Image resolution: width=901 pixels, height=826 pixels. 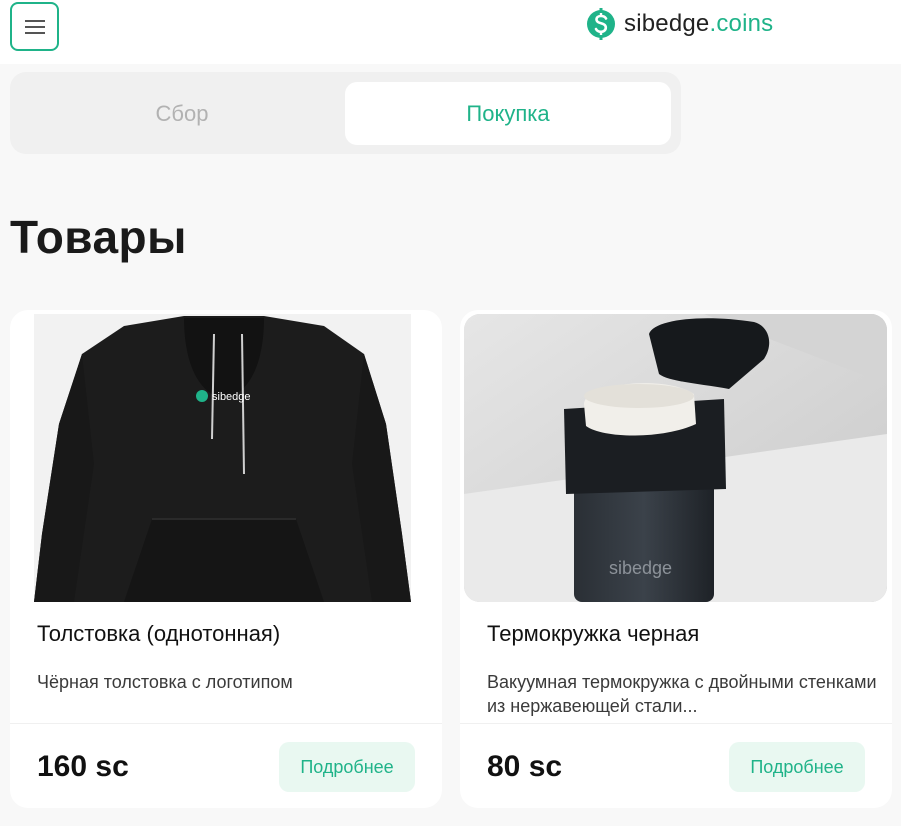 I want to click on product-price: 80 sc, so click(x=525, y=766).